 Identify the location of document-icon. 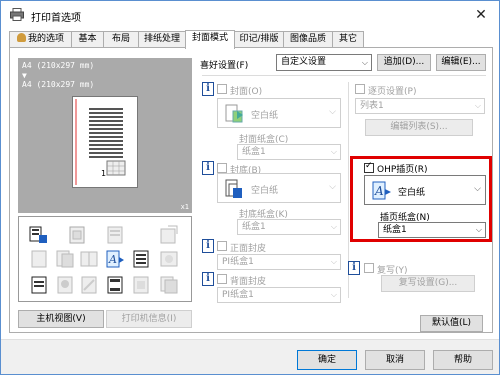
(39, 285).